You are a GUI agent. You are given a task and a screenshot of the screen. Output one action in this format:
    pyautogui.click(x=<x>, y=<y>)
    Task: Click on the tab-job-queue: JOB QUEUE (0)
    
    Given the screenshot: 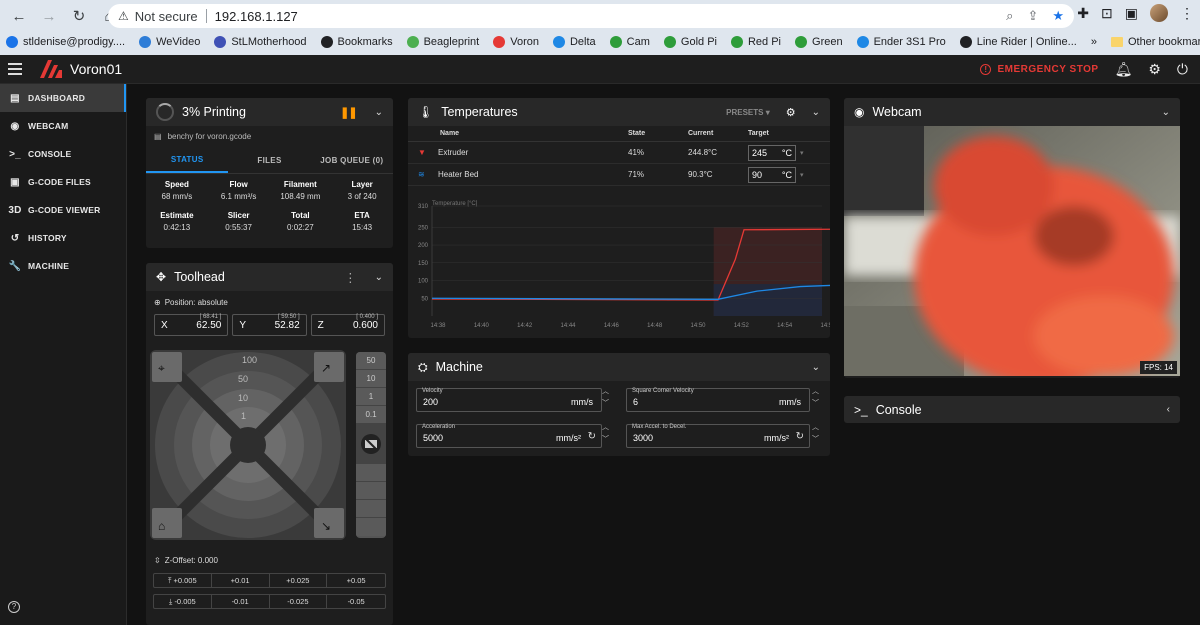 What is the action you would take?
    pyautogui.click(x=352, y=160)
    